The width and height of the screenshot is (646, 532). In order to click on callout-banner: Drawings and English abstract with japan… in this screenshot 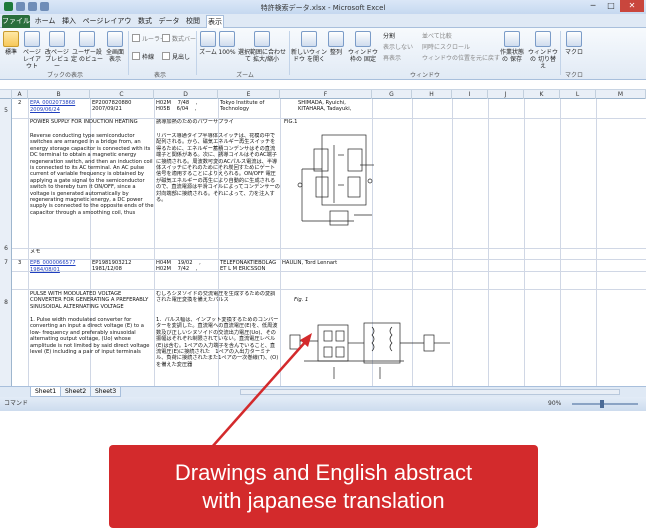, I will do `click(323, 486)`.